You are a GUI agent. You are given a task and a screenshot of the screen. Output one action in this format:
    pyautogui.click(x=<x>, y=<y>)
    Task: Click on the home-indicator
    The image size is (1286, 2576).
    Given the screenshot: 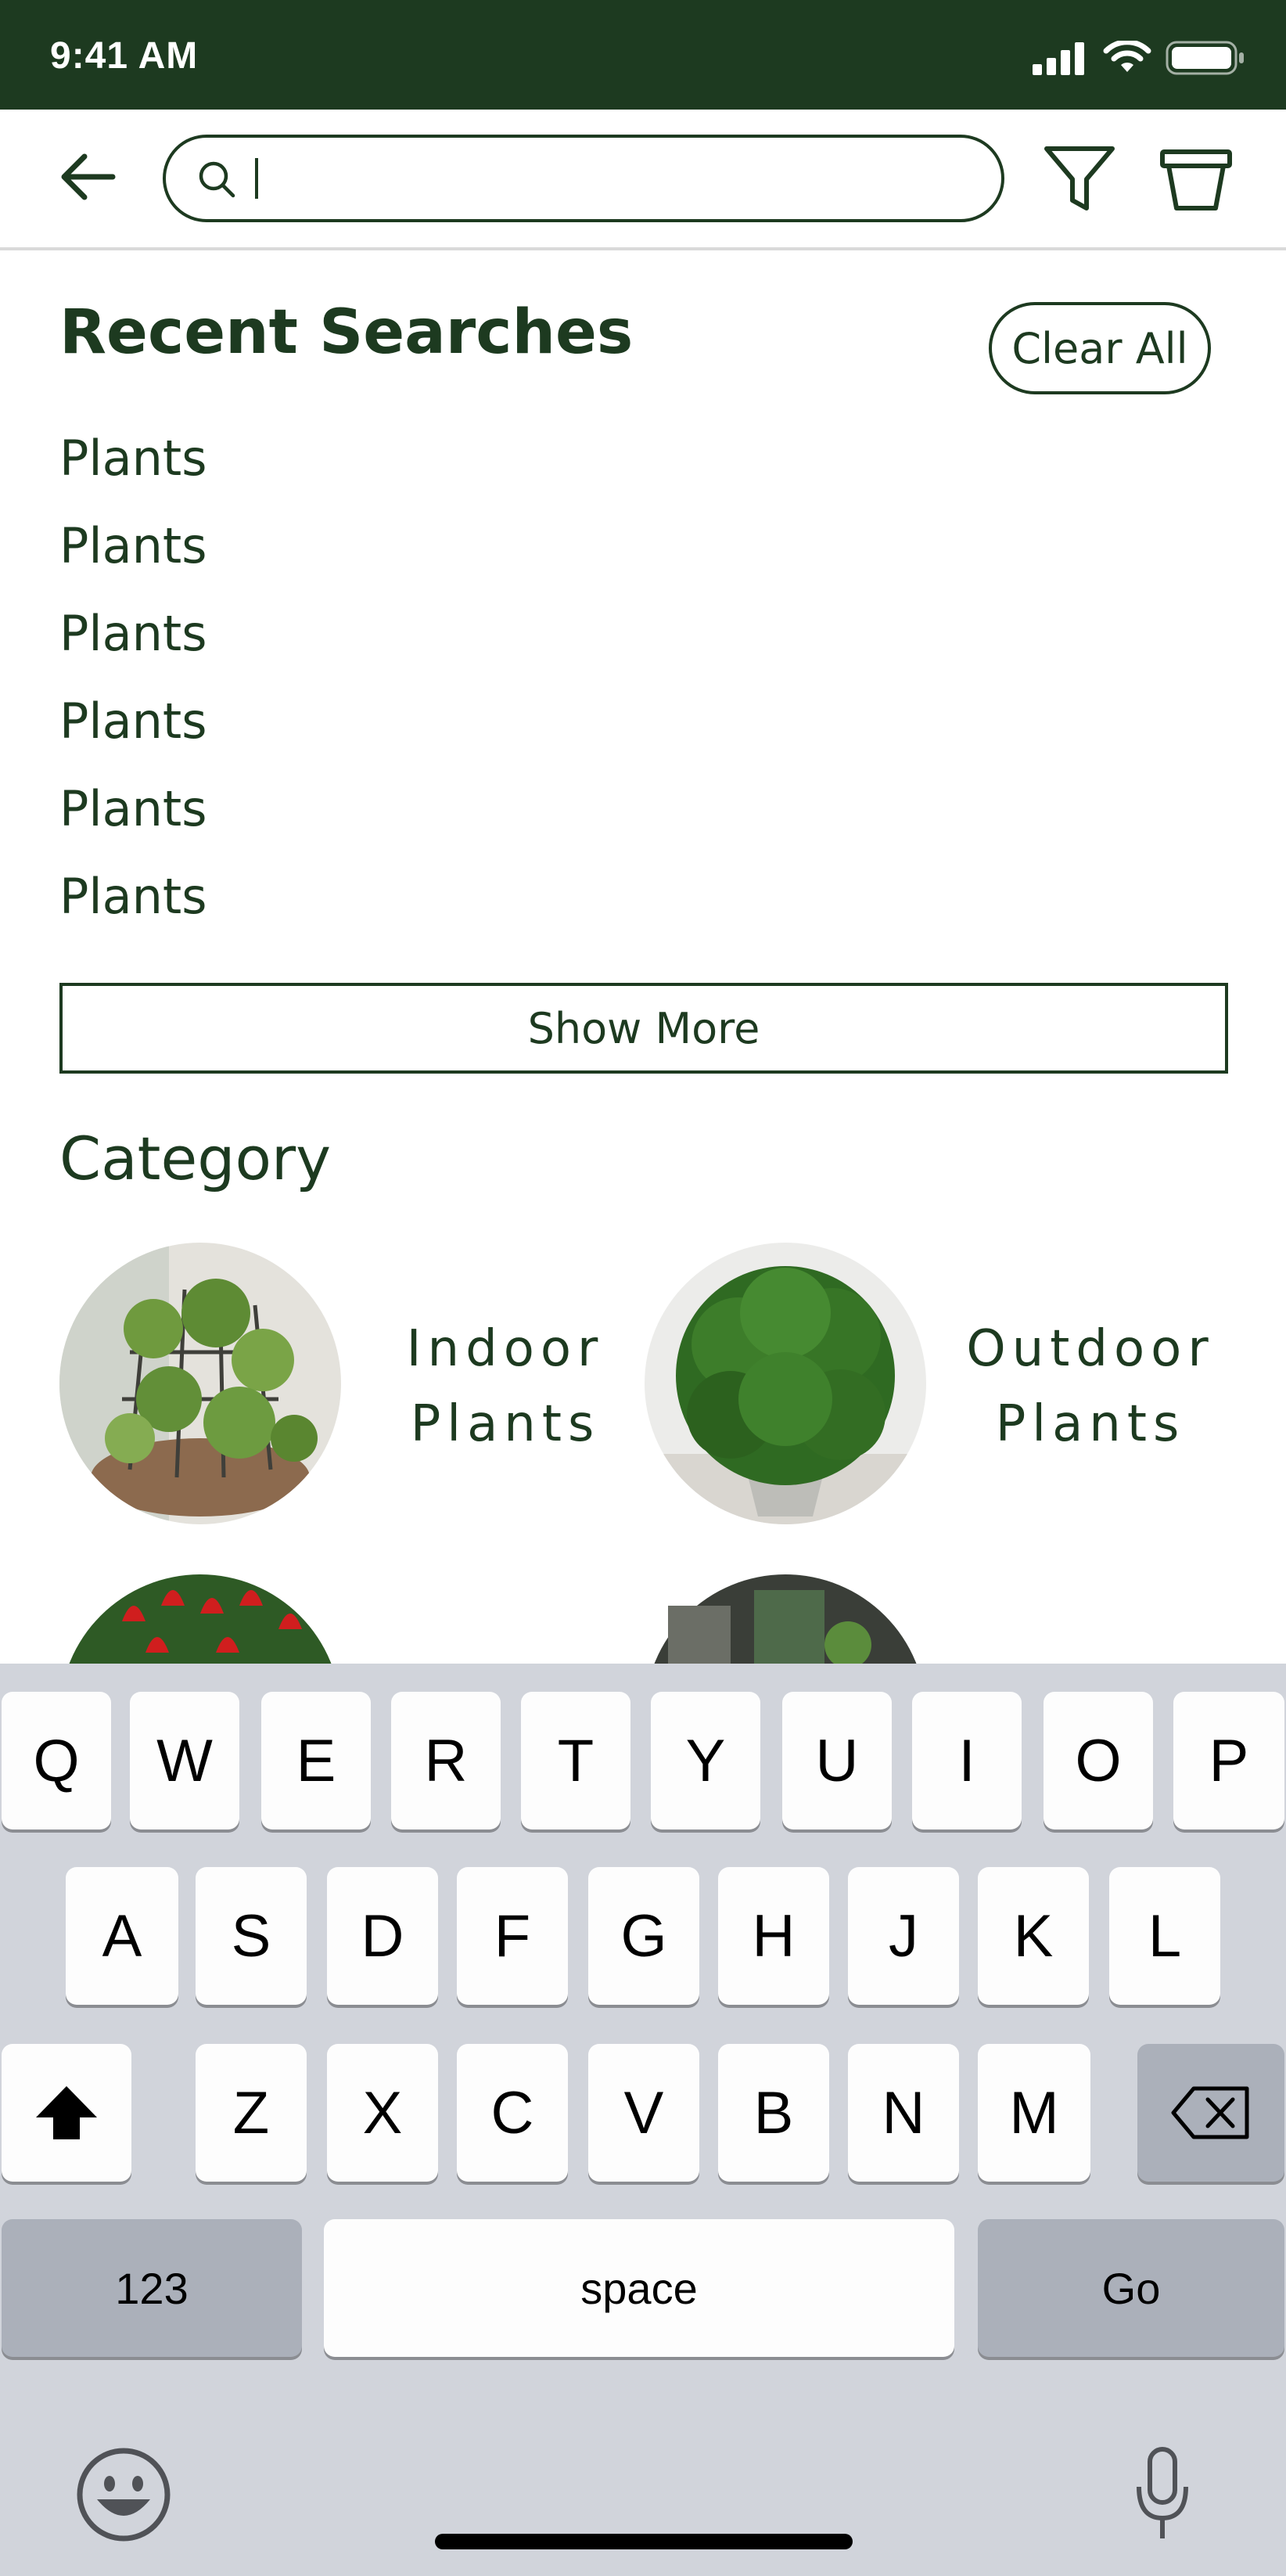 What is the action you would take?
    pyautogui.click(x=644, y=2541)
    